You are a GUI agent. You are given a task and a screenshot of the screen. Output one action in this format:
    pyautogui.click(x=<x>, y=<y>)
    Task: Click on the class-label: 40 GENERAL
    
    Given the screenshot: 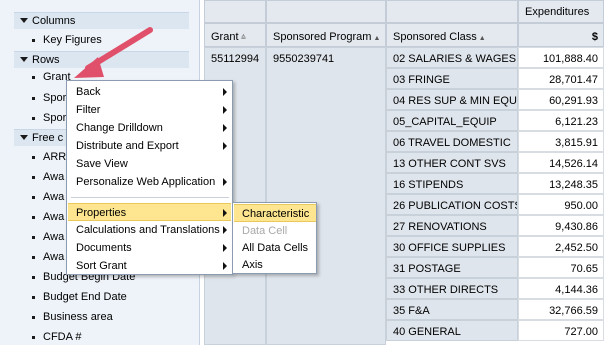 What is the action you would take?
    pyautogui.click(x=427, y=332)
    